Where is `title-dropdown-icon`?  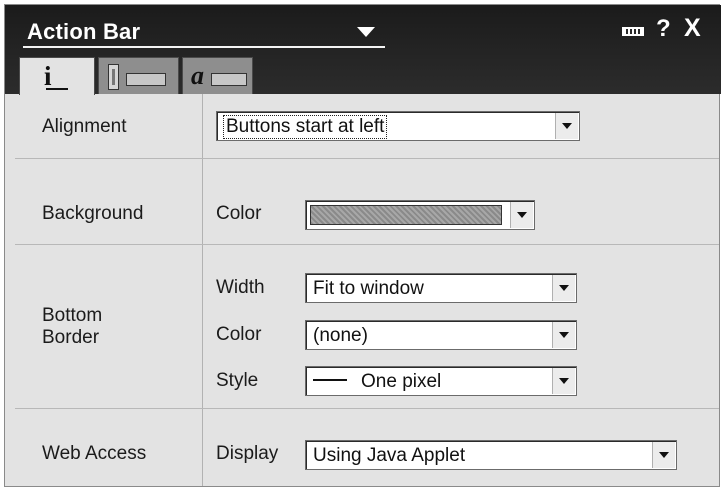
title-dropdown-icon is located at coordinates (366, 32).